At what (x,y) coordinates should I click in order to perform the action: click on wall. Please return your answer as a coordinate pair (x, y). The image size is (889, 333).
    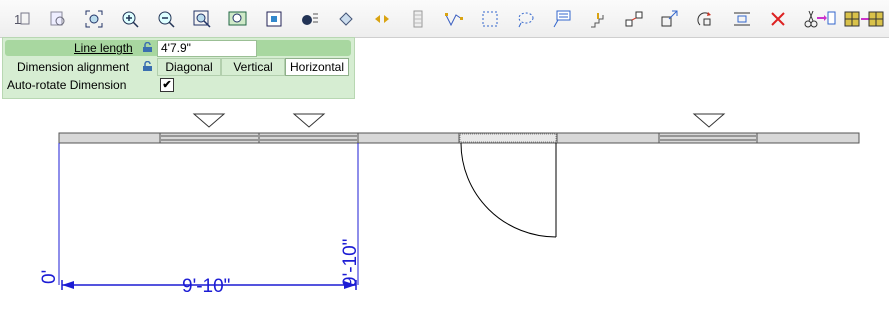
    Looking at the image, I should click on (459, 138).